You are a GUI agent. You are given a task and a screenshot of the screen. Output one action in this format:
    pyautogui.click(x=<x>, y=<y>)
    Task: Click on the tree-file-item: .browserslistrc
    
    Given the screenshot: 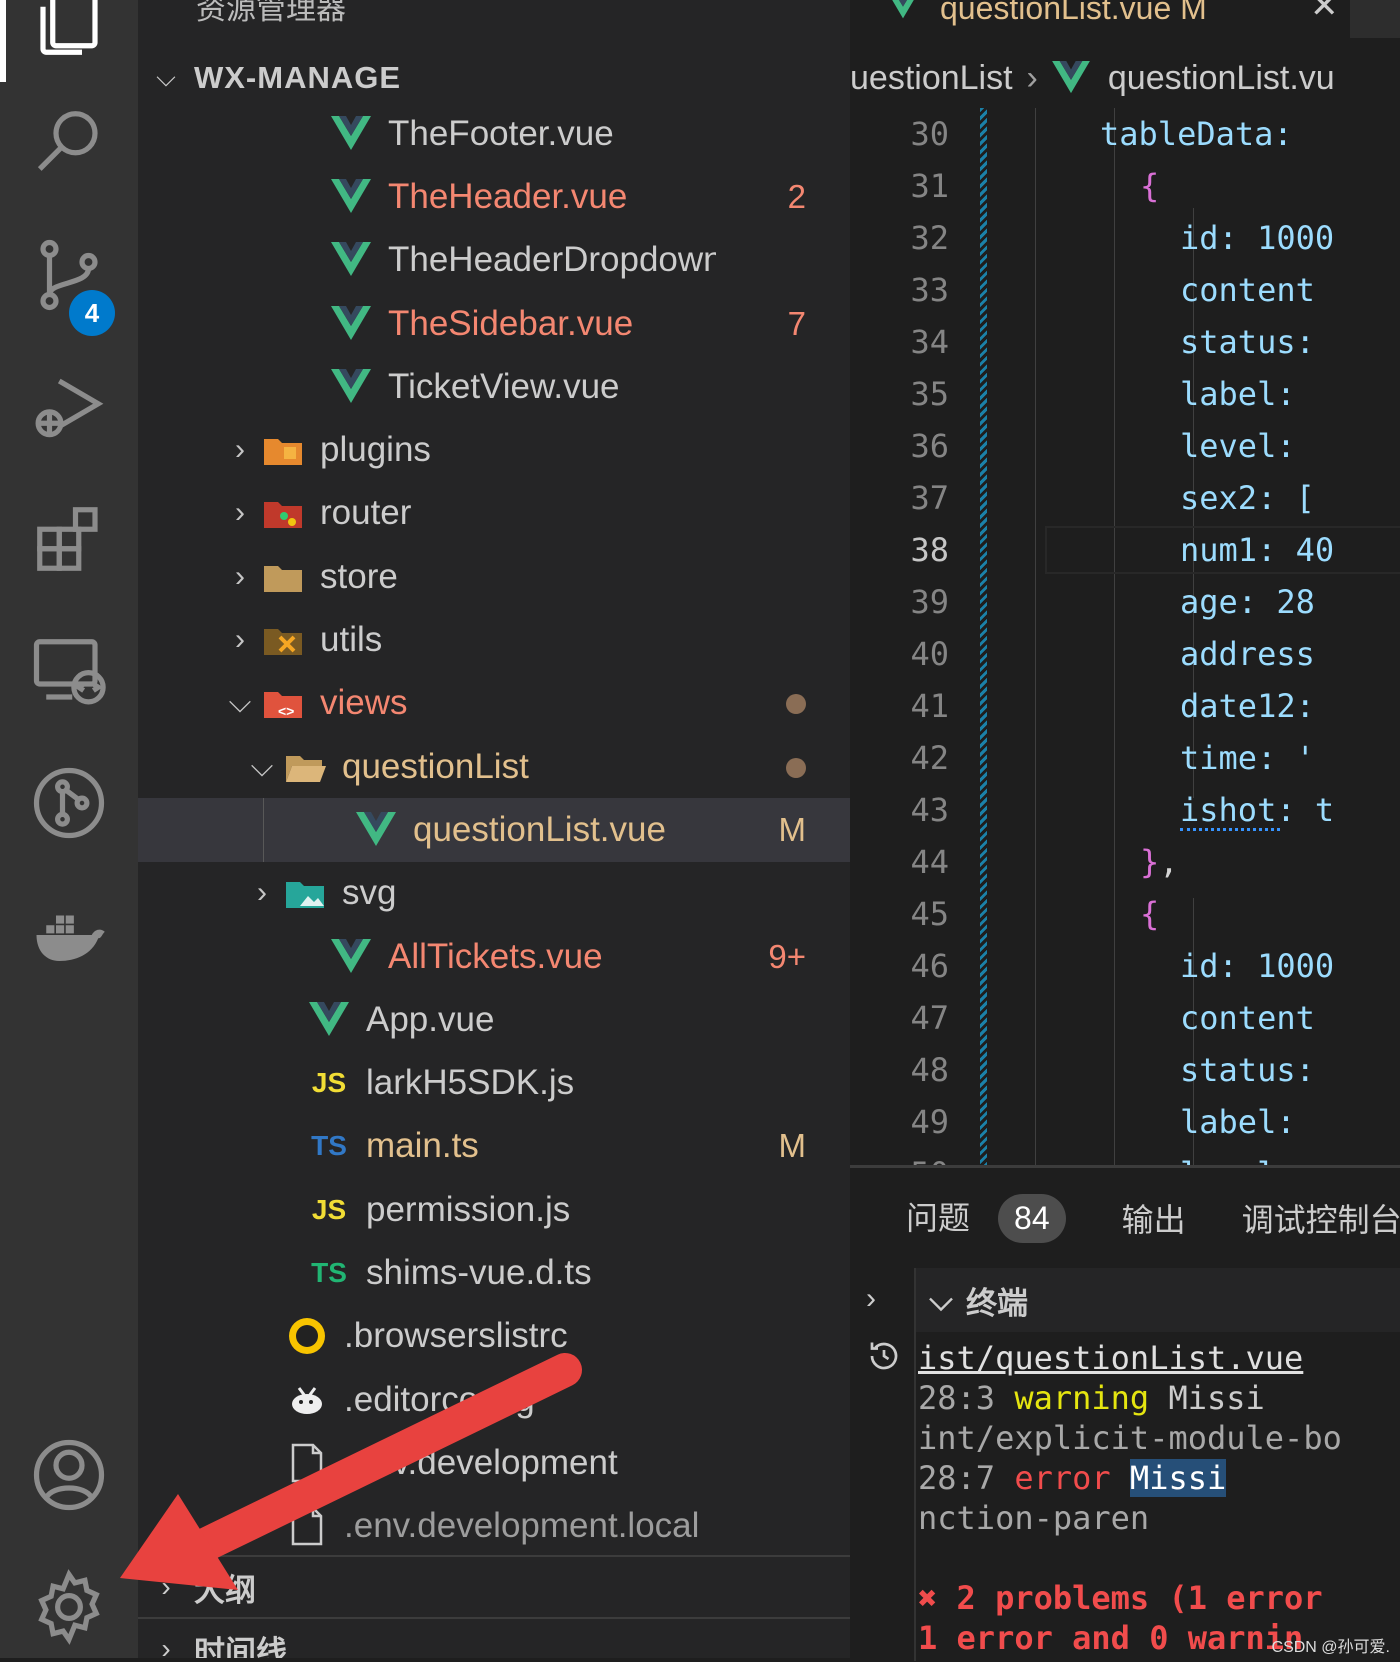 What is the action you would take?
    pyautogui.click(x=494, y=1336)
    